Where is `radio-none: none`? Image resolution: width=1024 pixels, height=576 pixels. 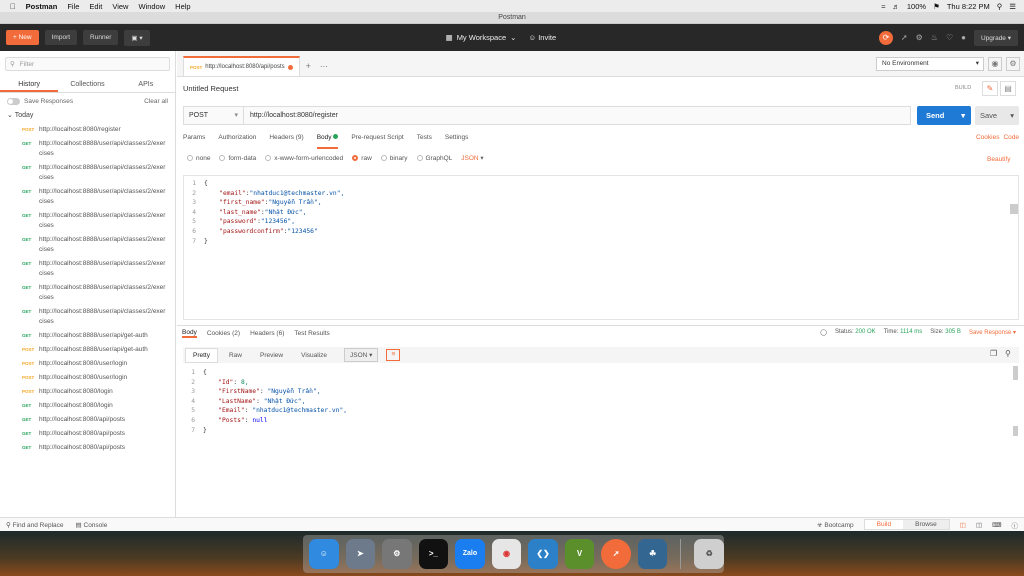
radio-none: none is located at coordinates (198, 158).